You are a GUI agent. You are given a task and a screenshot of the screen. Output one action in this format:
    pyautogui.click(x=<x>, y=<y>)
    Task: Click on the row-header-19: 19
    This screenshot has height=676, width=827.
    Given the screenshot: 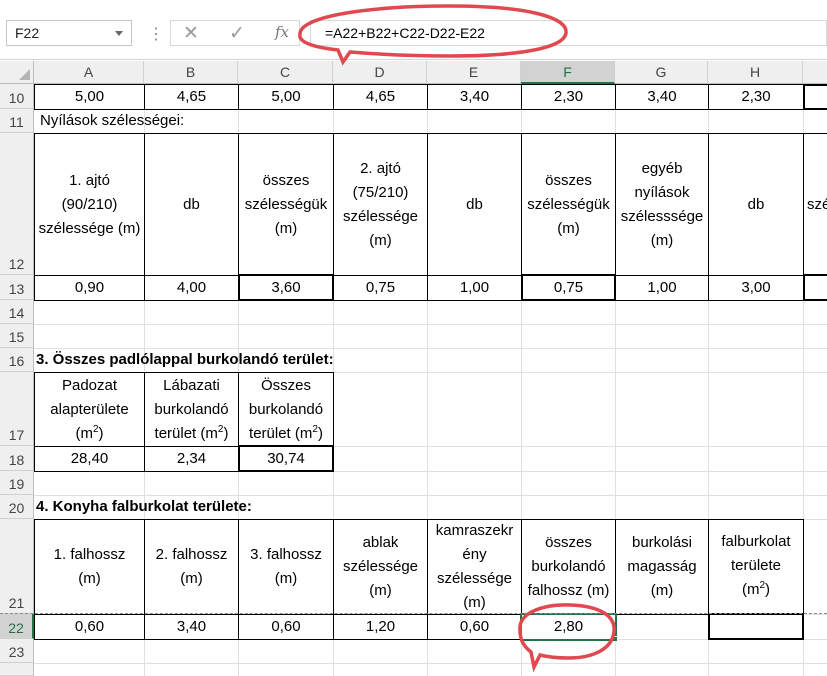 What is the action you would take?
    pyautogui.click(x=17, y=483)
    